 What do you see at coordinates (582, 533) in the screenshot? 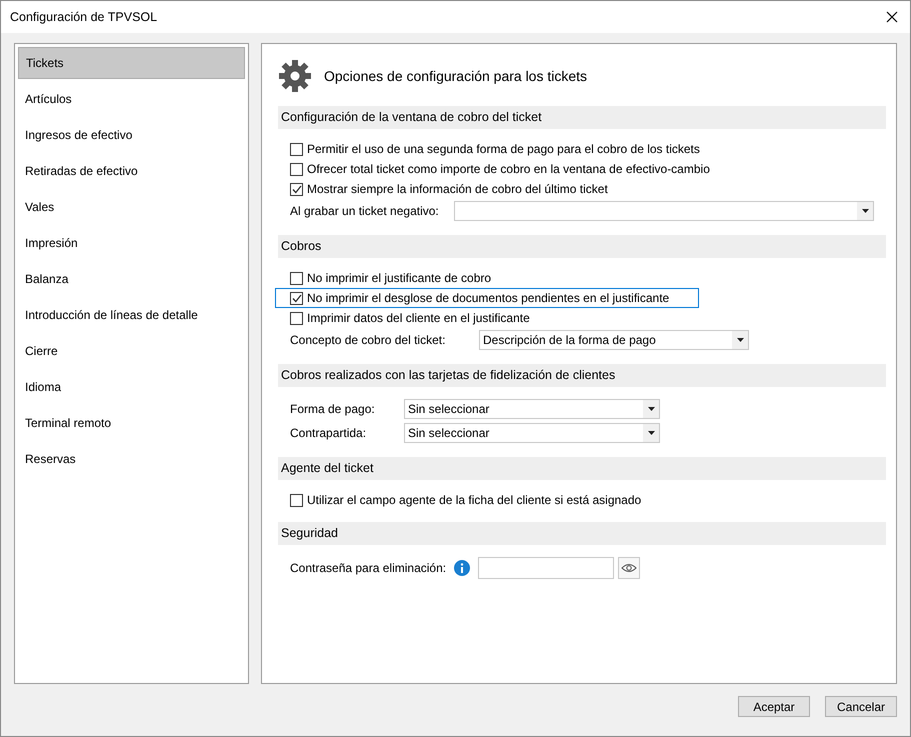
I see `section-header: Seguridad` at bounding box center [582, 533].